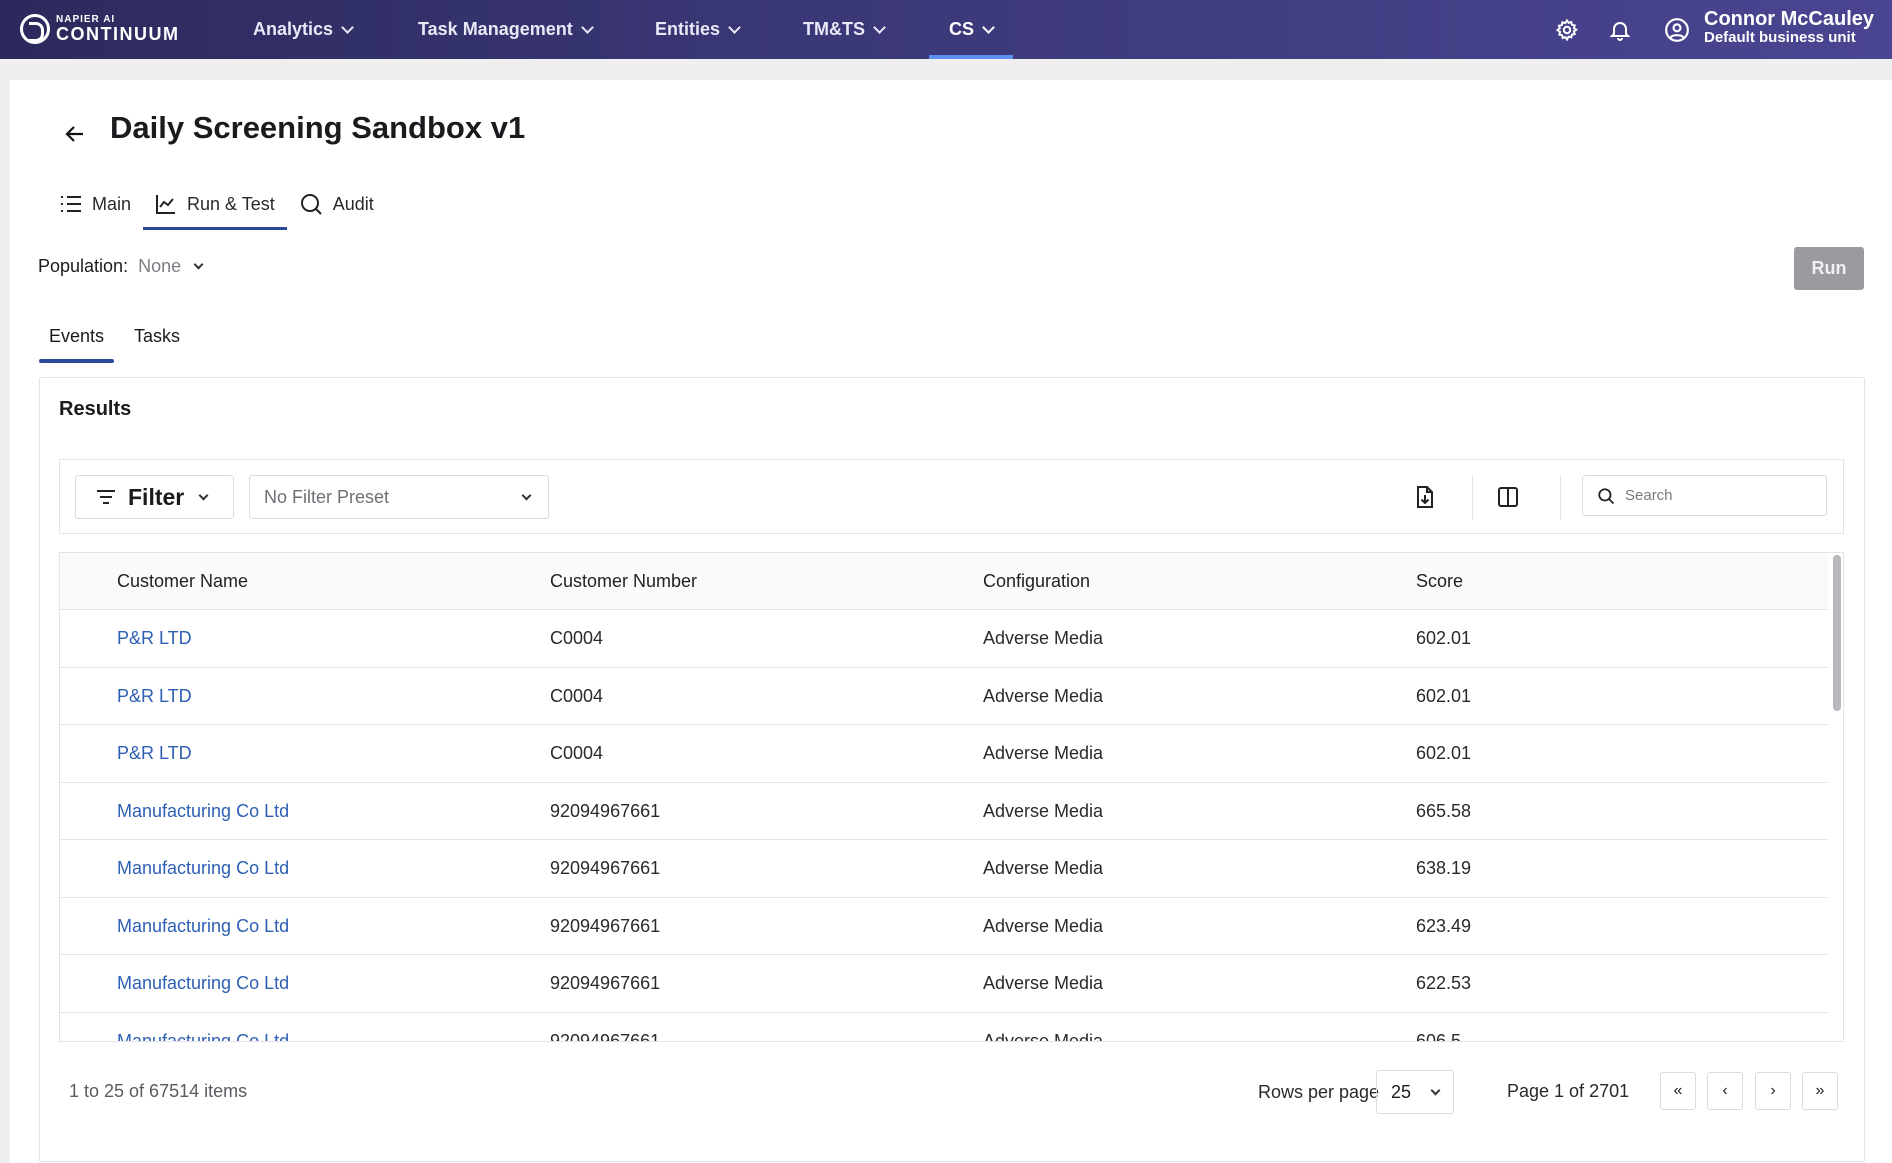 This screenshot has width=1892, height=1163. I want to click on tab-audit: Audit, so click(336, 204).